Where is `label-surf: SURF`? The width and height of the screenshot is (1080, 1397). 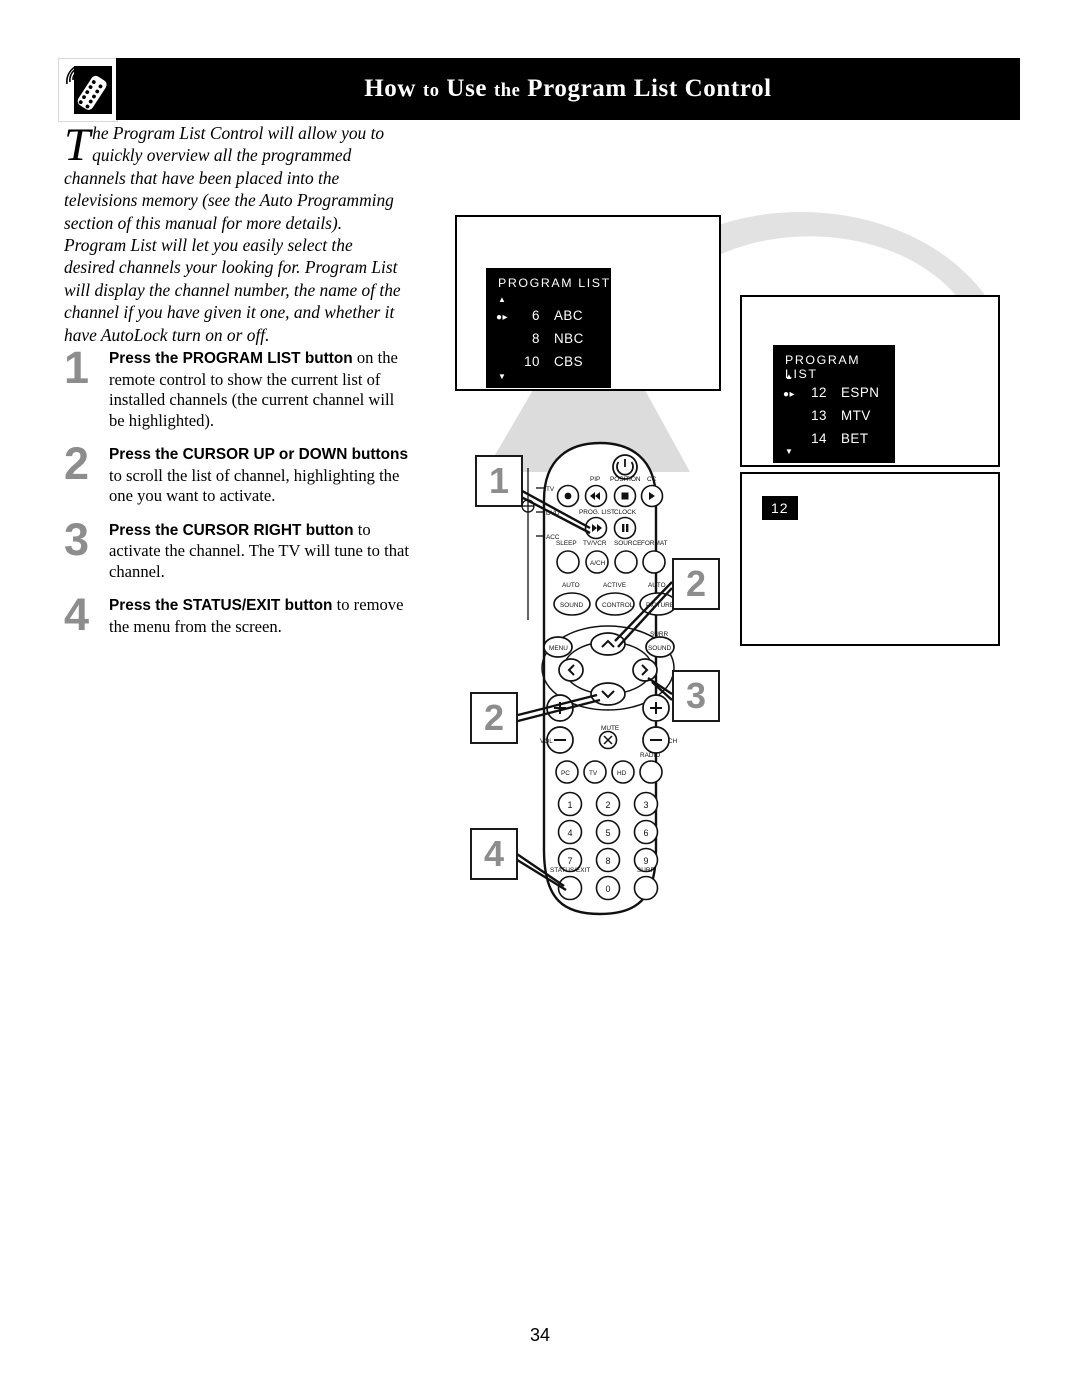 label-surf: SURF is located at coordinates (645, 870).